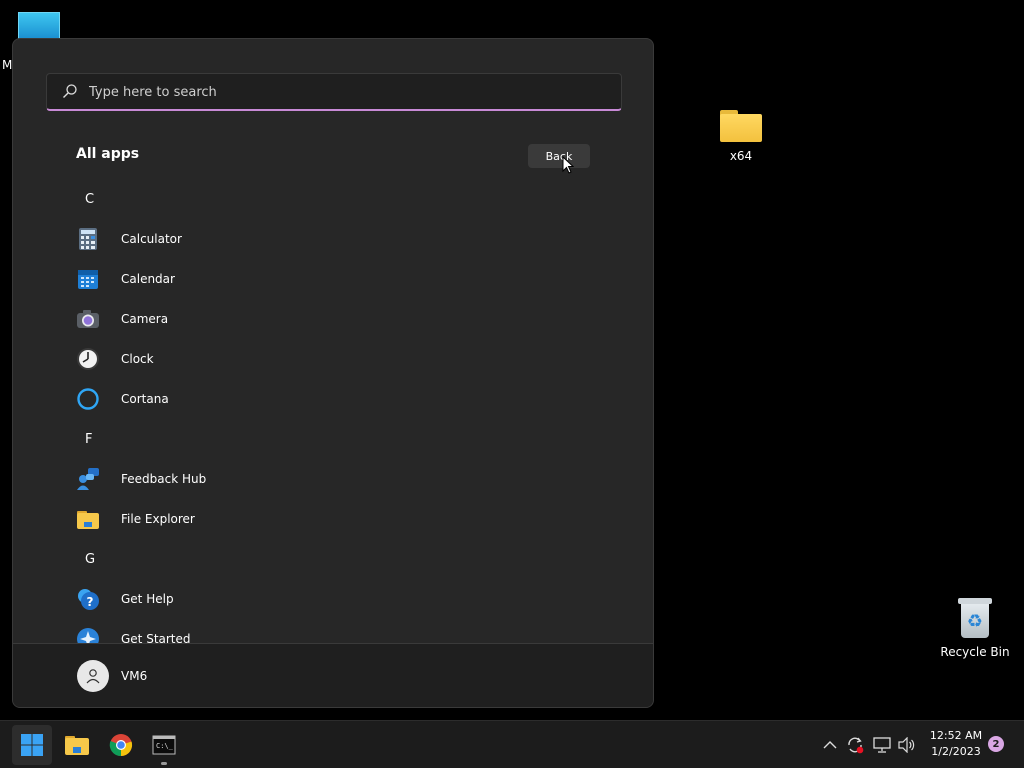  Describe the element at coordinates (90, 559) in the screenshot. I see `letter-header-text: G` at that location.